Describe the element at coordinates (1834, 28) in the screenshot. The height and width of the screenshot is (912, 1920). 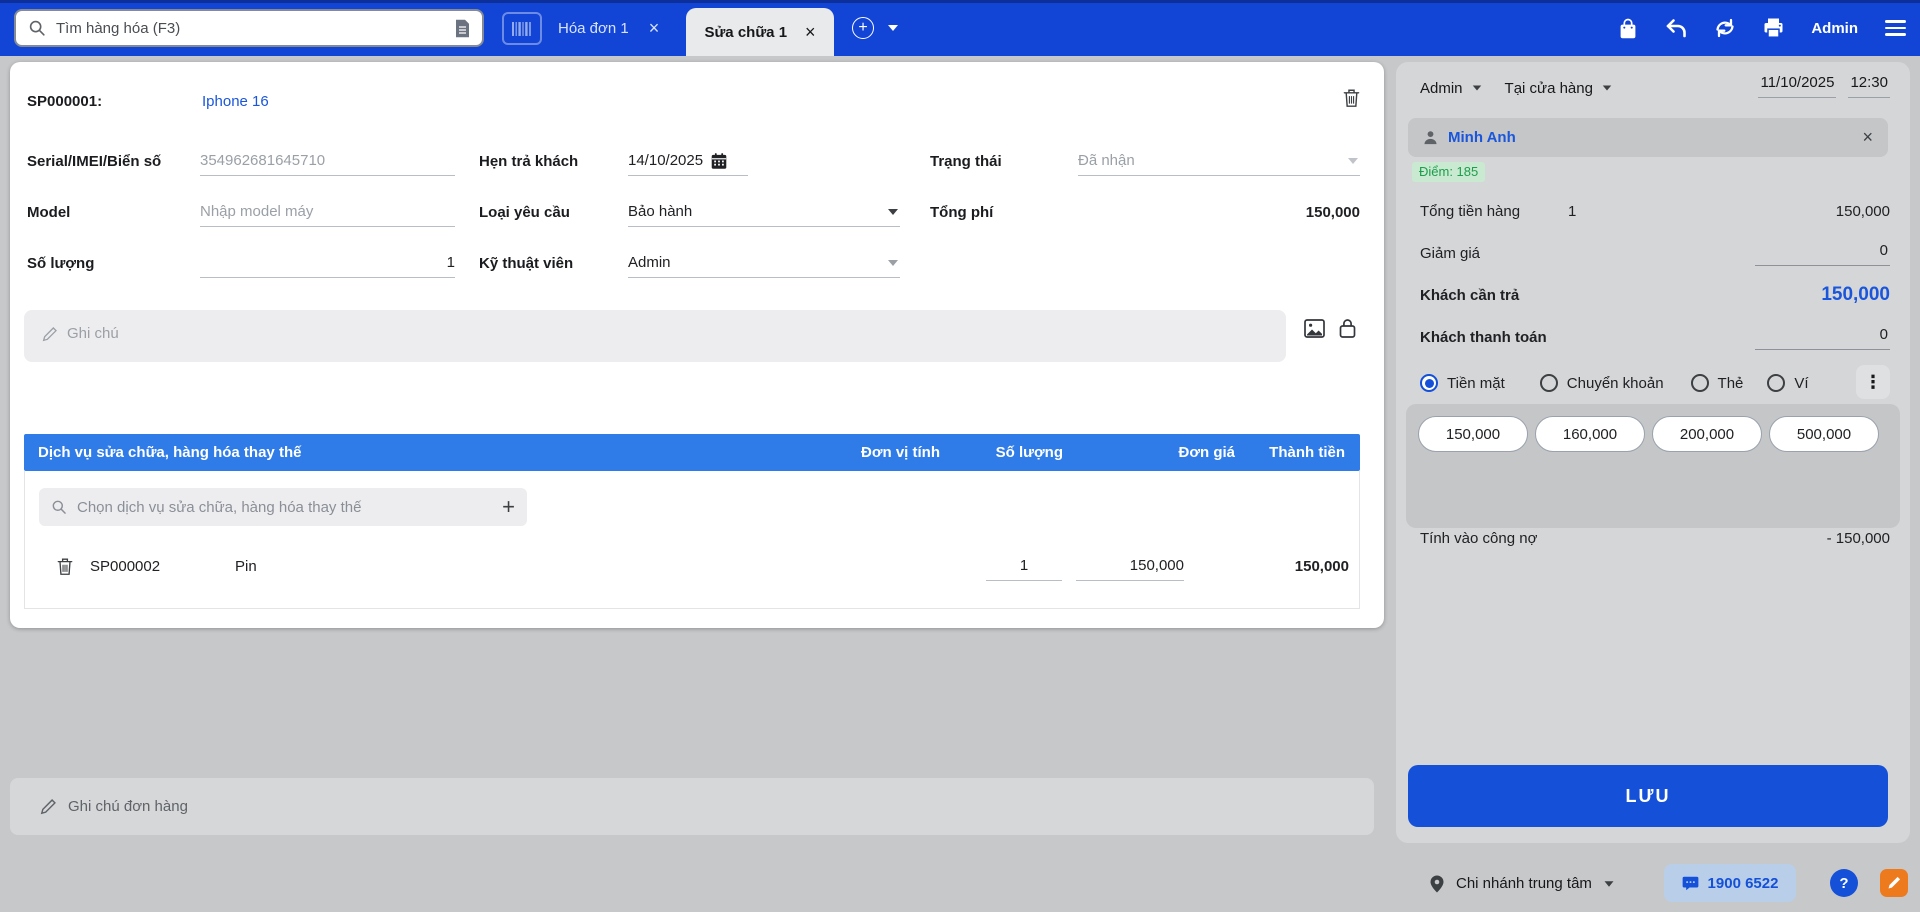
I see `user-menu: Admin` at that location.